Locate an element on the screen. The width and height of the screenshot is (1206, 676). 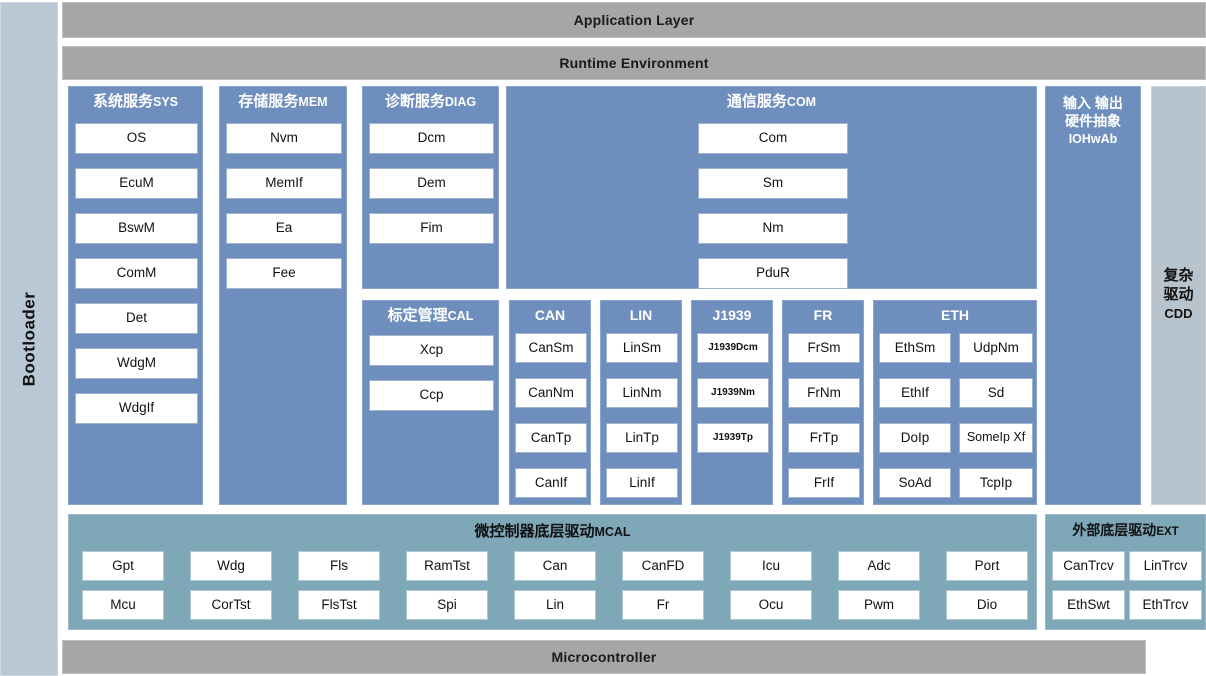
module-gpt: Gpt is located at coordinates (123, 566).